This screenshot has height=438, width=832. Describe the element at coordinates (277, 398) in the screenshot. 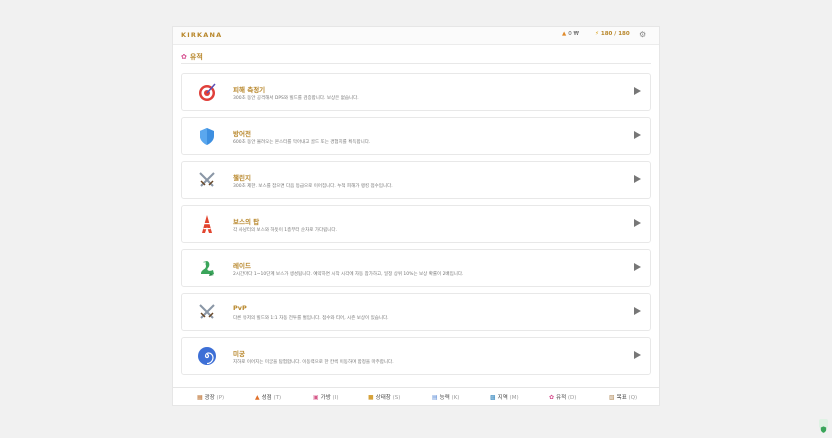

I see `nav-shortcut: (T)` at that location.